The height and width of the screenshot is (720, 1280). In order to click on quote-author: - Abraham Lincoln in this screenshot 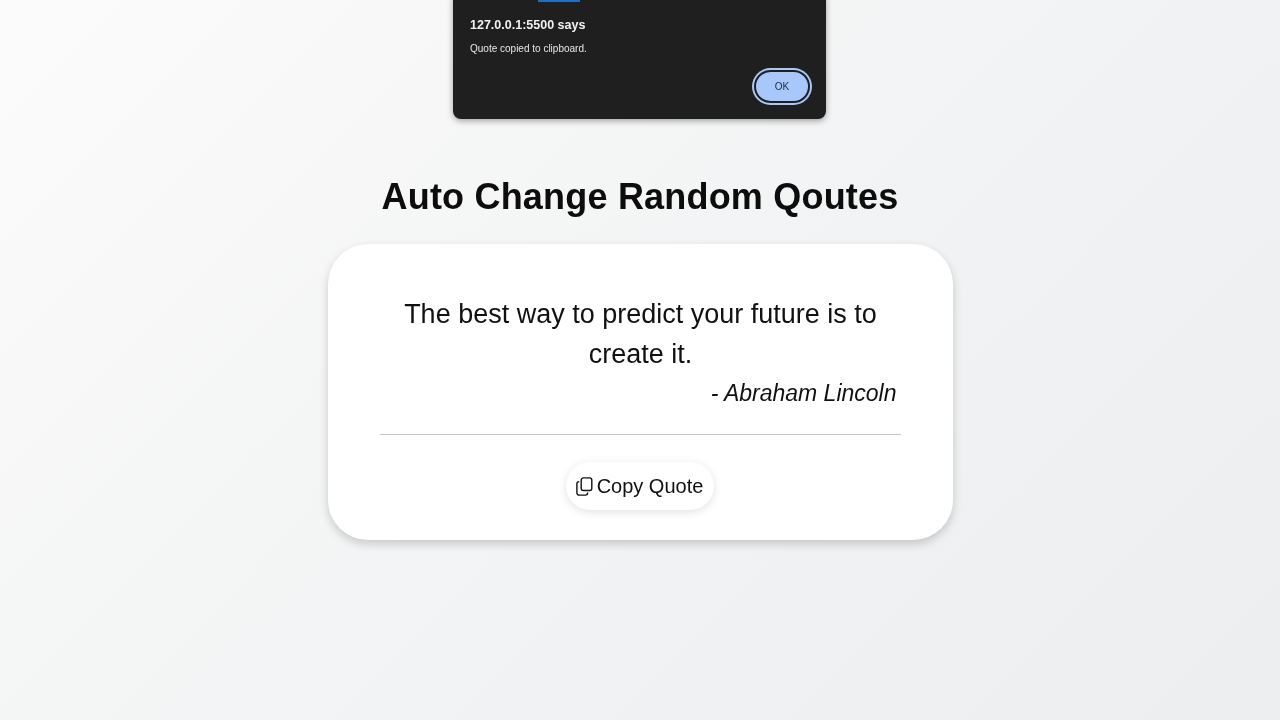, I will do `click(803, 394)`.